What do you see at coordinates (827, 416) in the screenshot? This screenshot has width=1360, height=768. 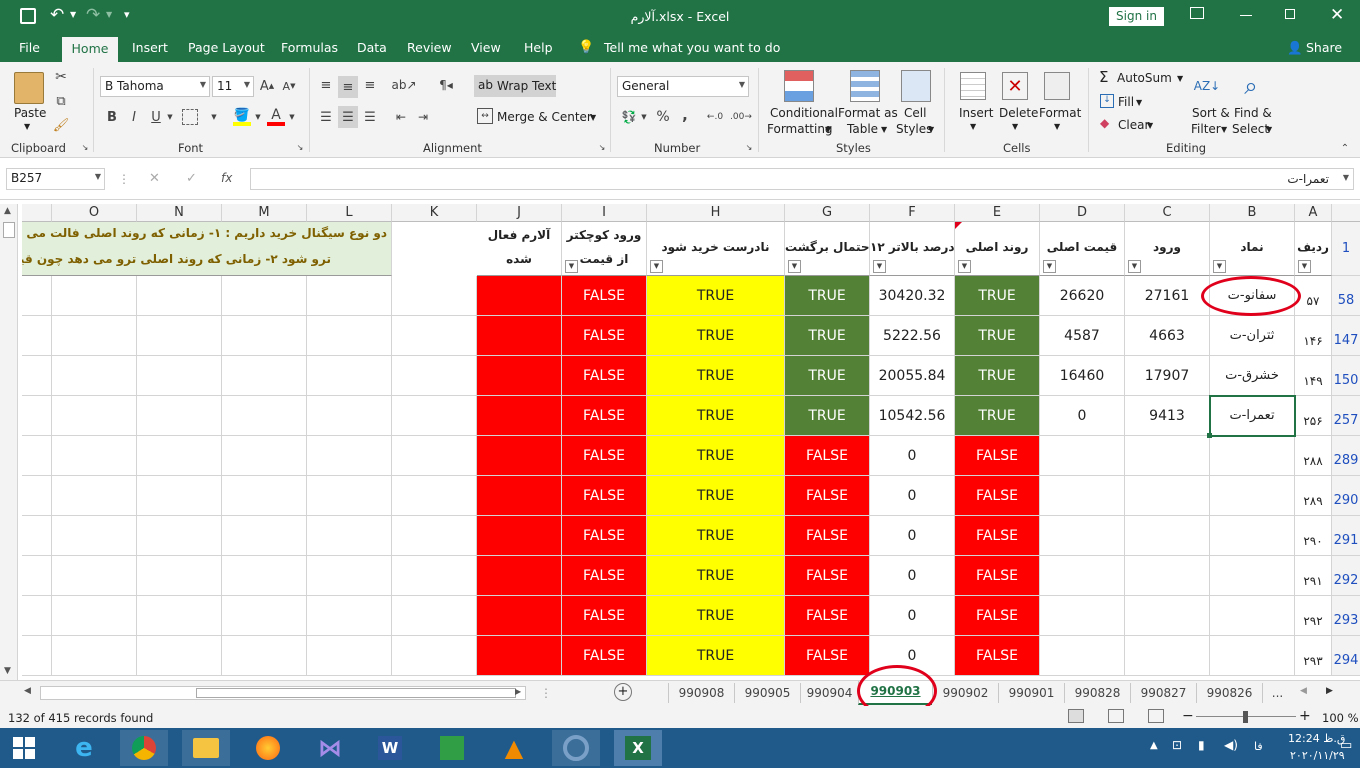 I see `cell-g: TRUE` at bounding box center [827, 416].